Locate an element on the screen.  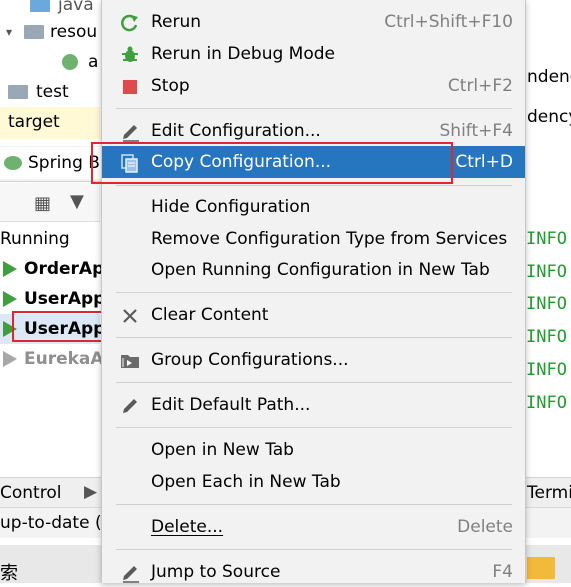
stopped-icon is located at coordinates (10, 359).